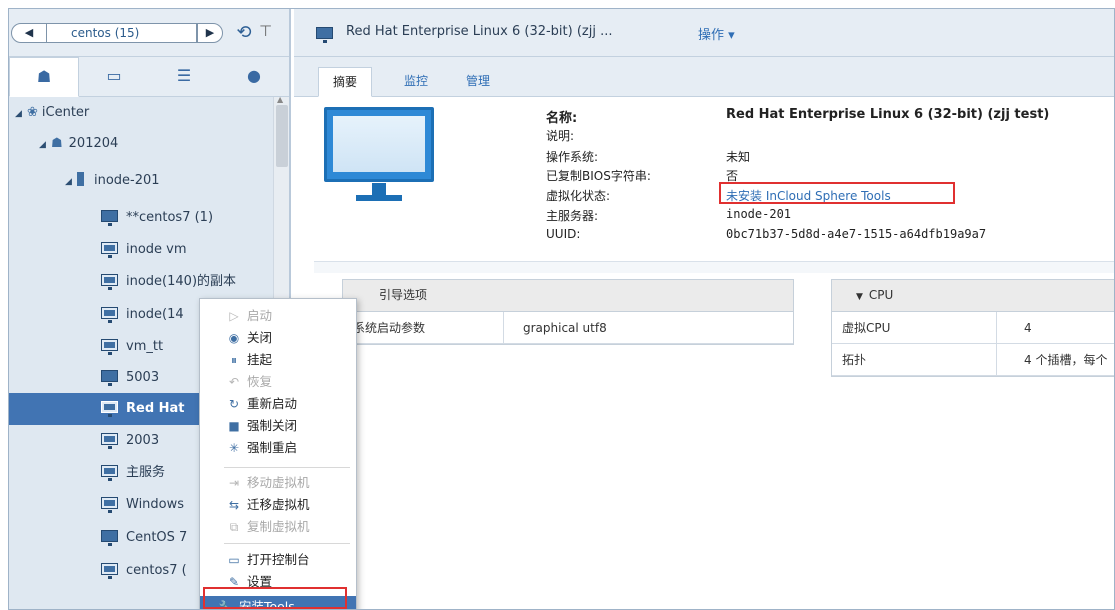 This screenshot has height=610, width=1115. I want to click on boot-options-panel: 引导选项 系统启动参数 graphical utf8, so click(568, 312).